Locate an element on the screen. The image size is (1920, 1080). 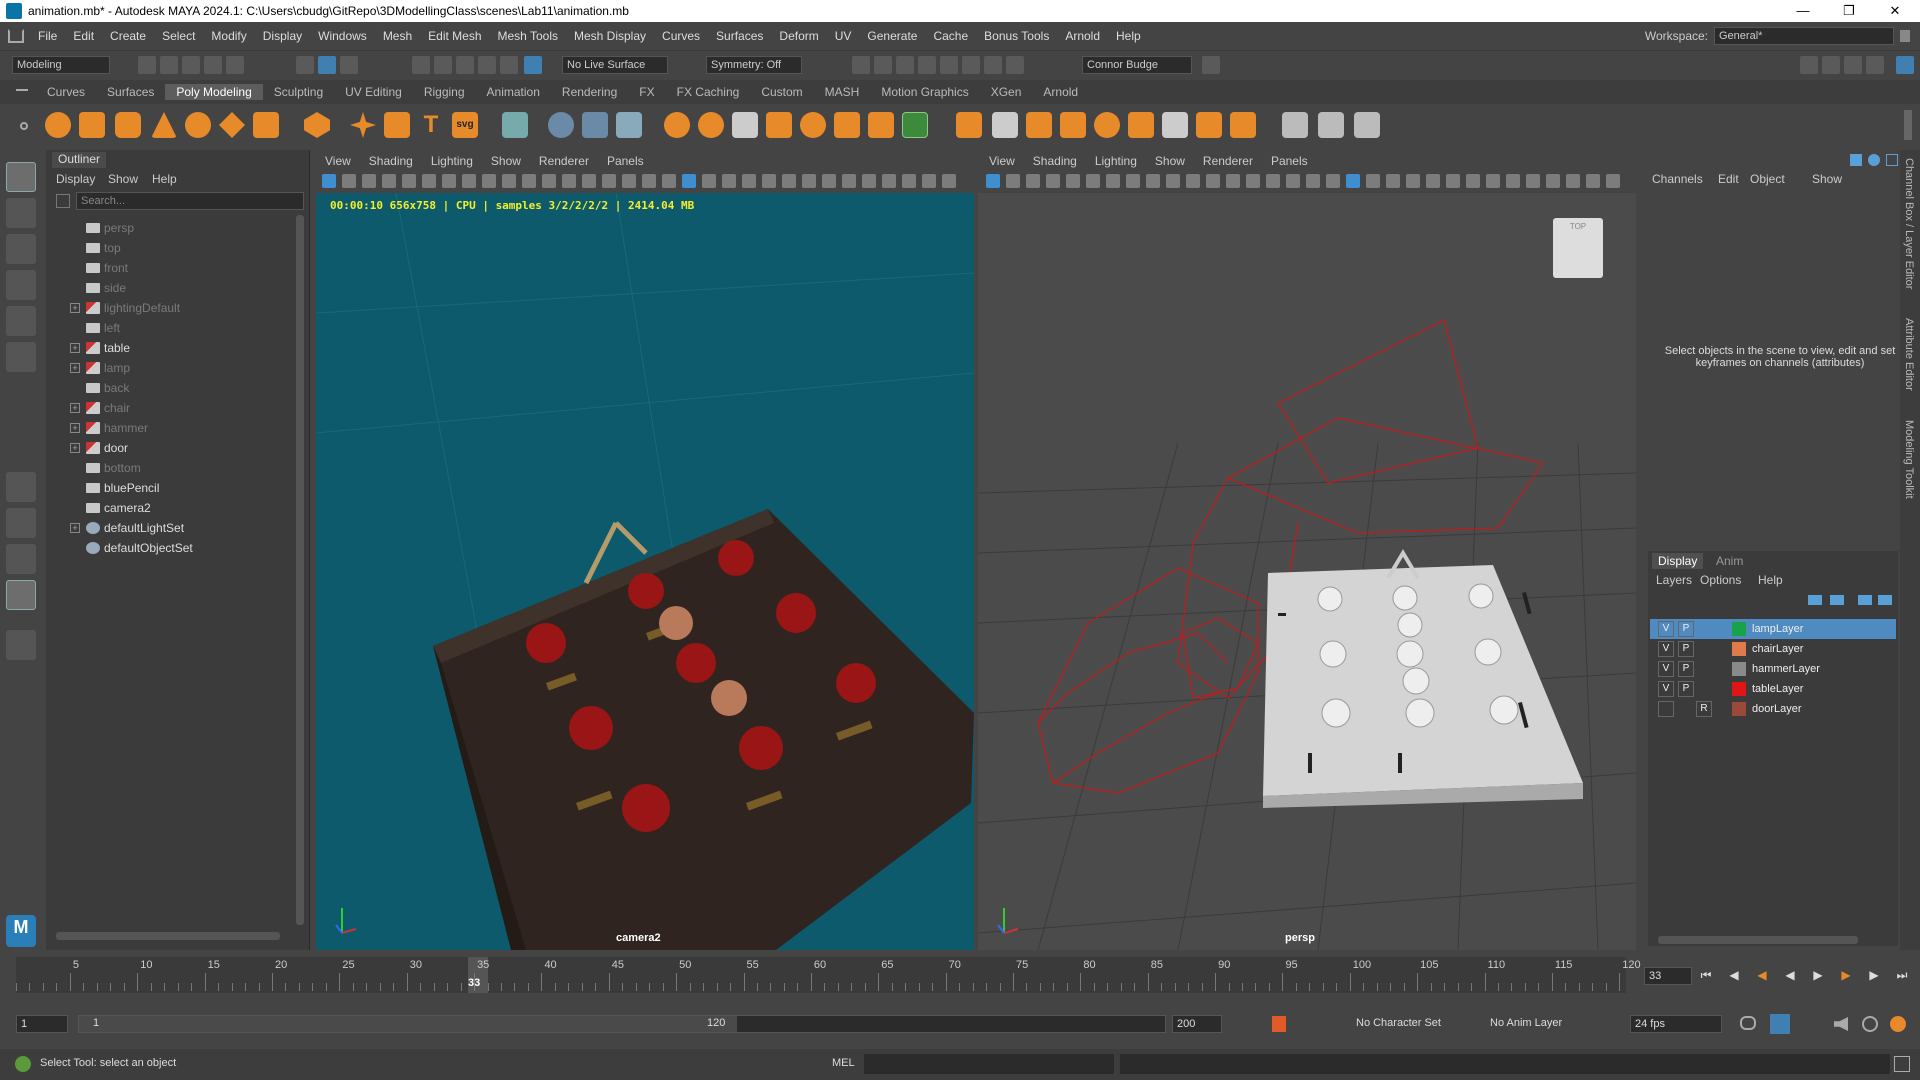
channelbox-expand-icon is located at coordinates (1856, 160).